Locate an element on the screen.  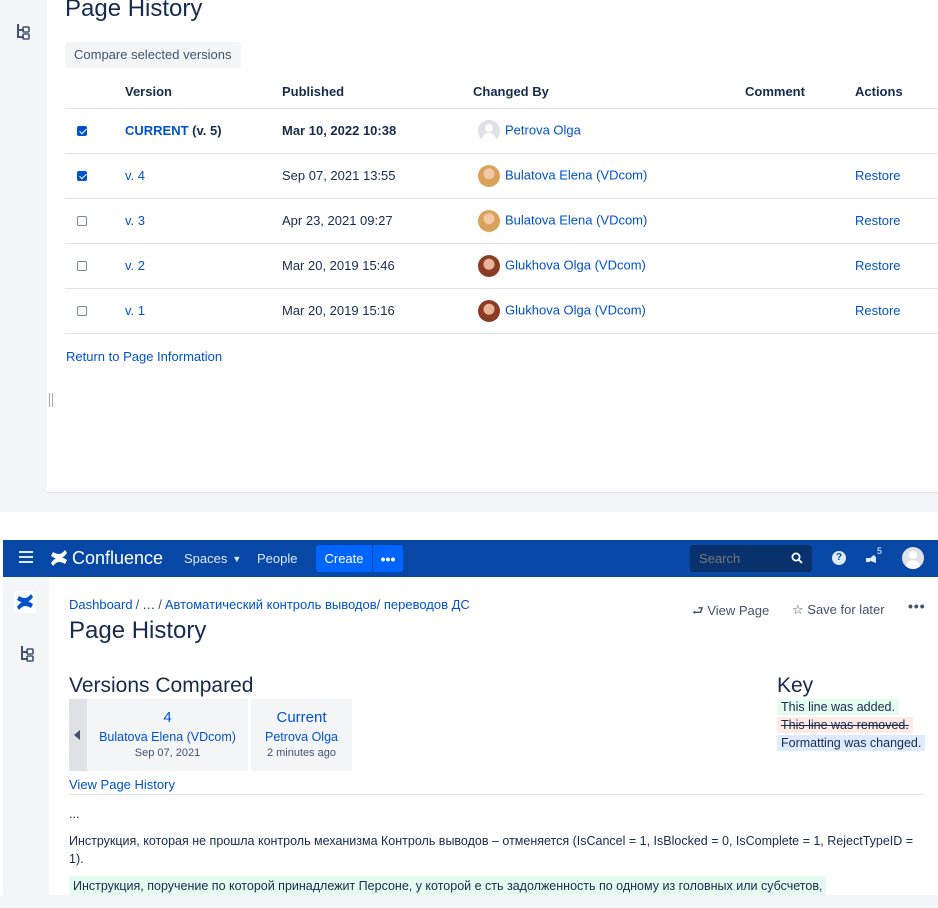
header-comment: Comment is located at coordinates (800, 92).